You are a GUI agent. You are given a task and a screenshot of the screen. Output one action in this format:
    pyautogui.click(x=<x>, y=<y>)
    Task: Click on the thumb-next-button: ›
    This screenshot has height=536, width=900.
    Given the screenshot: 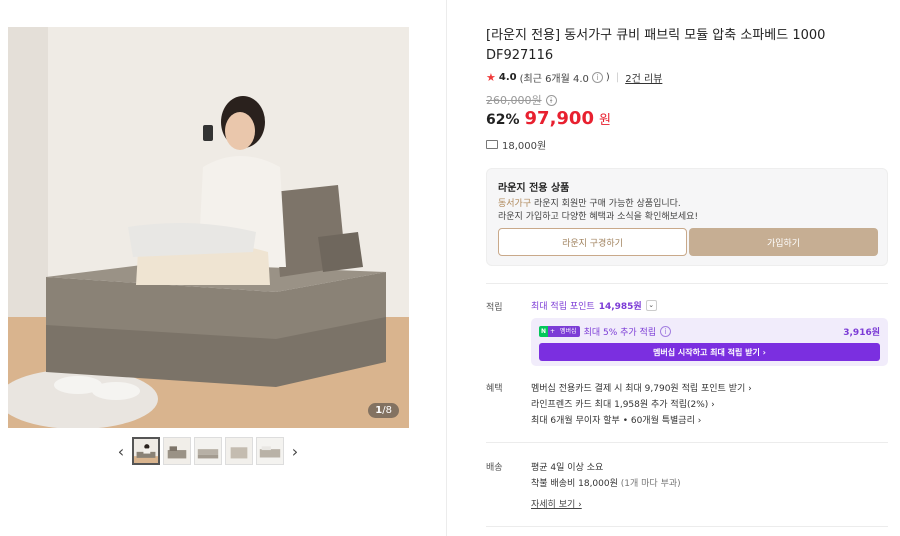 What is the action you would take?
    pyautogui.click(x=295, y=451)
    